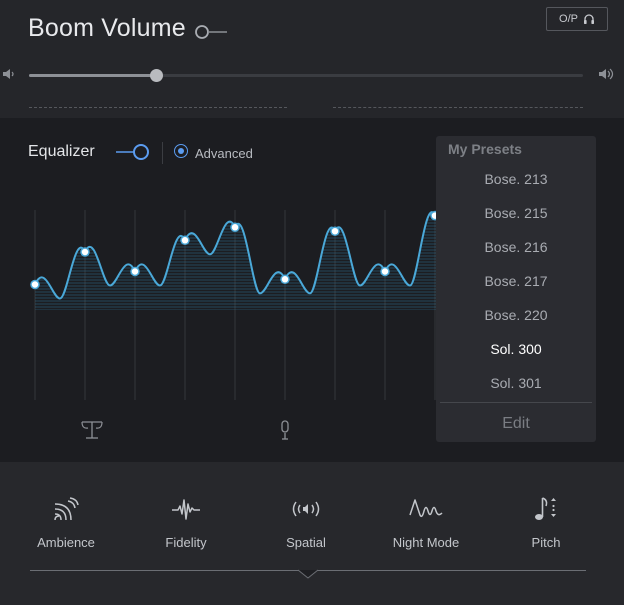 Image resolution: width=624 pixels, height=605 pixels. I want to click on spatial-icon, so click(306, 509).